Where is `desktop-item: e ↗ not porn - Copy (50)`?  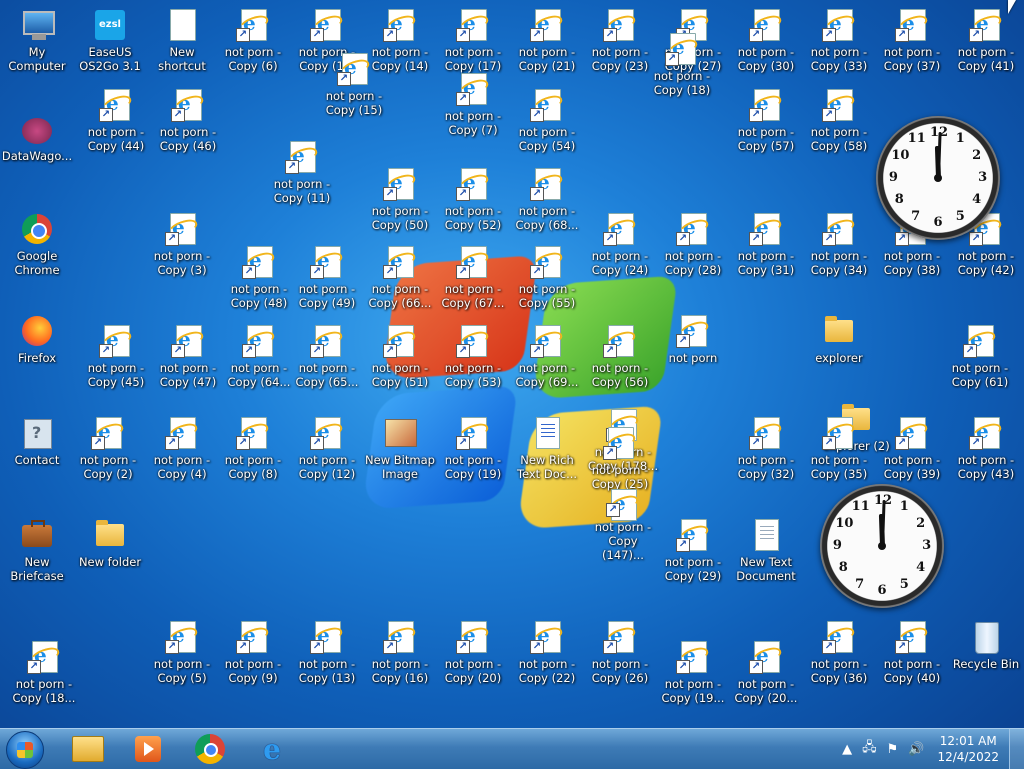 desktop-item: e ↗ not porn - Copy (50) is located at coordinates (400, 203).